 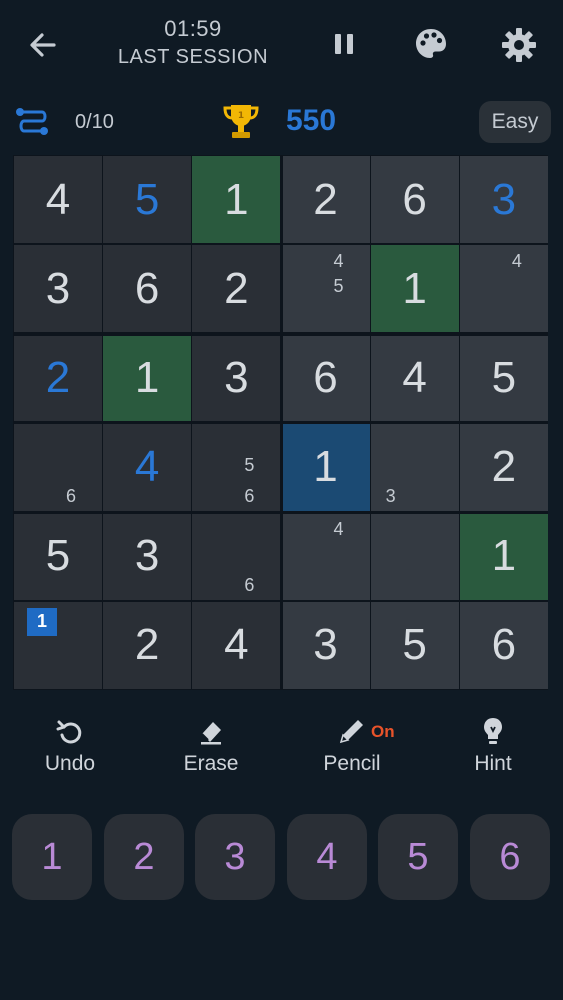 What do you see at coordinates (515, 122) in the screenshot?
I see `difficulty-badge: Easy` at bounding box center [515, 122].